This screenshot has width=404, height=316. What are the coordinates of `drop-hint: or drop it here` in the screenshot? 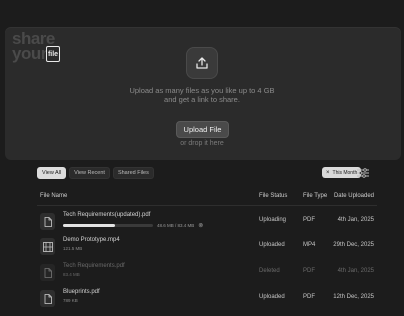 It's located at (202, 143).